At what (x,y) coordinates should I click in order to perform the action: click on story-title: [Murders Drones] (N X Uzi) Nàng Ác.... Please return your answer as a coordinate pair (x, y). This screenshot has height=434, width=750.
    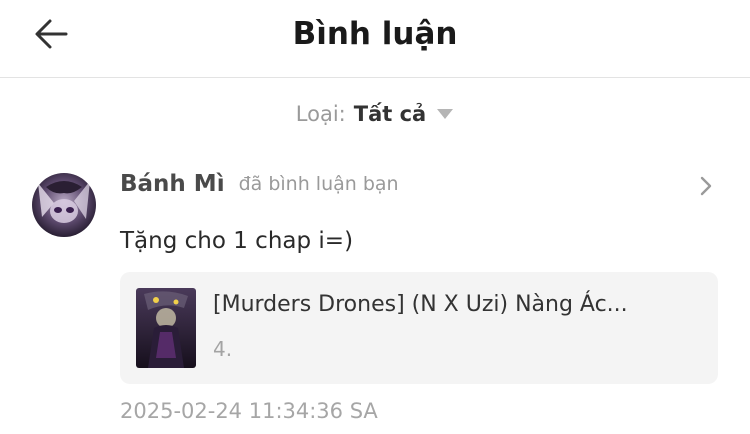
    Looking at the image, I should click on (420, 304).